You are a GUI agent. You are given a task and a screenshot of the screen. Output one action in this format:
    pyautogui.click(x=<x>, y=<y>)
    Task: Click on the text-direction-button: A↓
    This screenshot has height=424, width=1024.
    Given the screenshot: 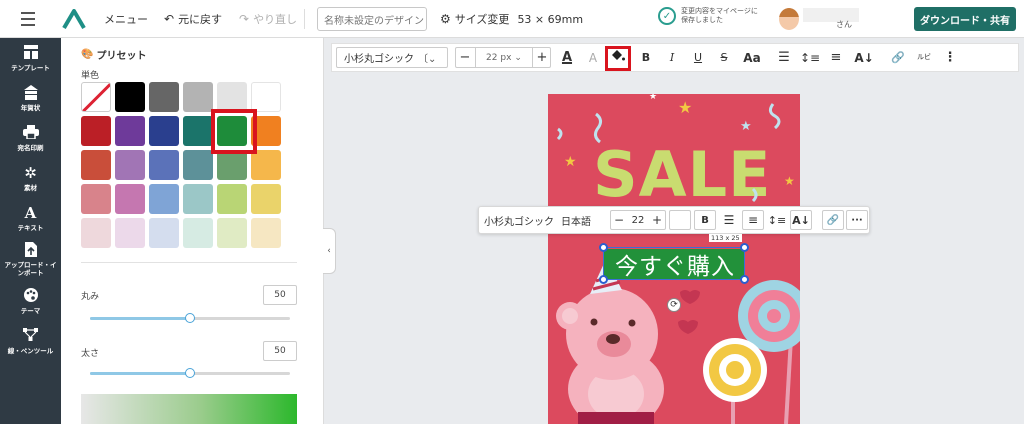 What is the action you would take?
    pyautogui.click(x=864, y=57)
    